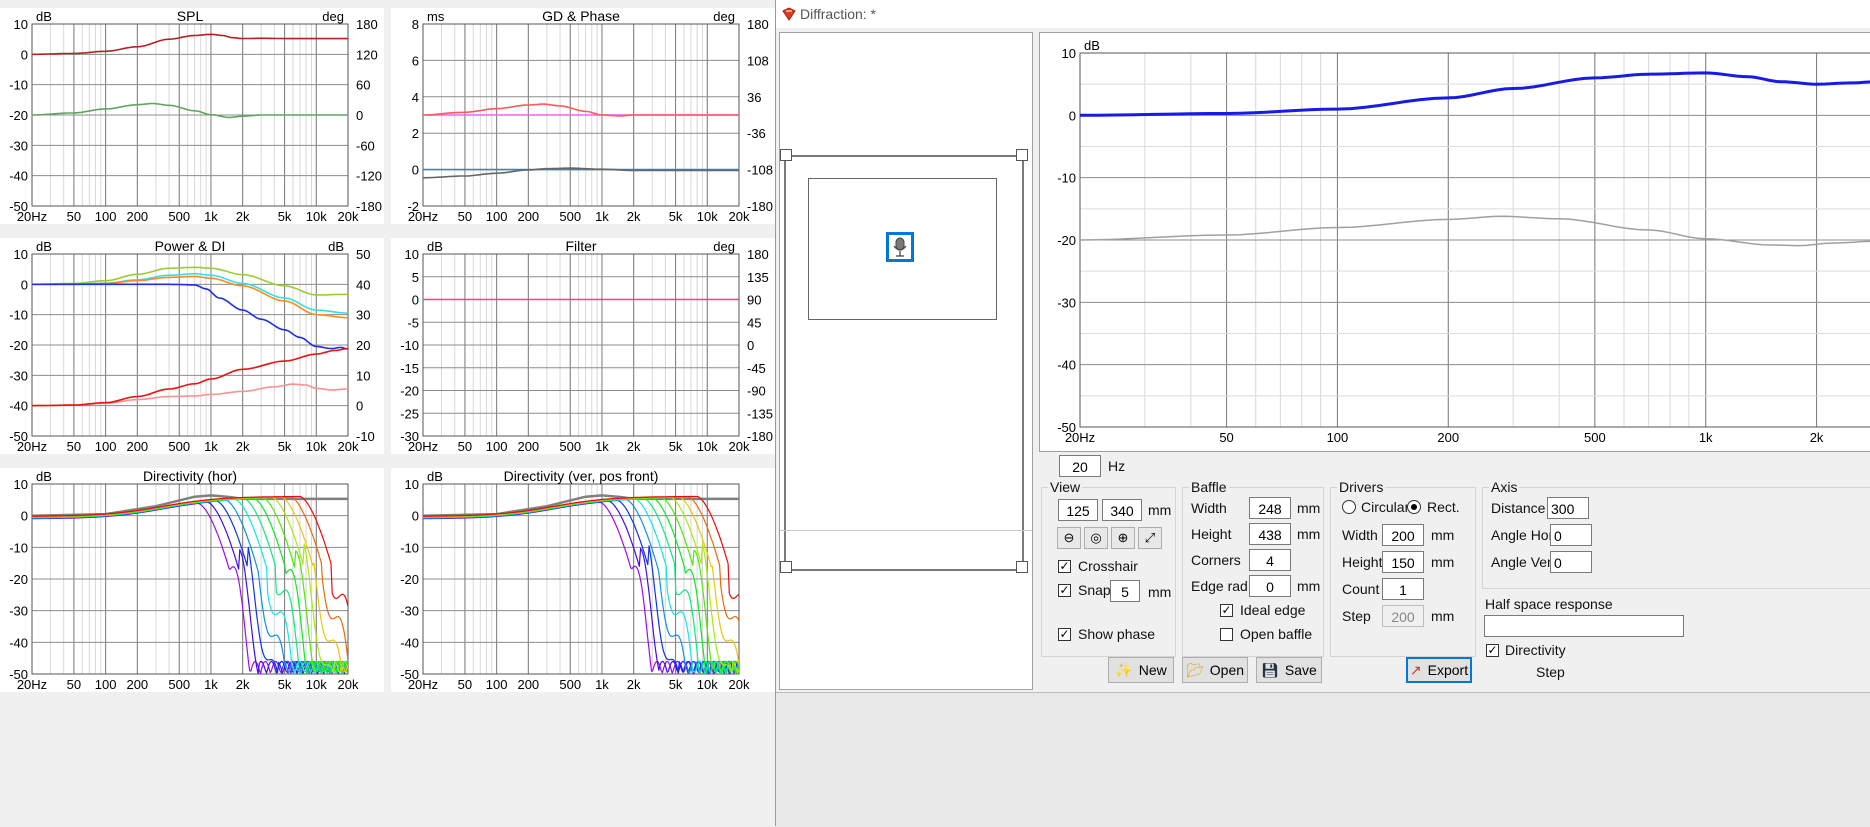 The width and height of the screenshot is (1870, 827). I want to click on show-phase-checkbox: ✓, so click(1064, 634).